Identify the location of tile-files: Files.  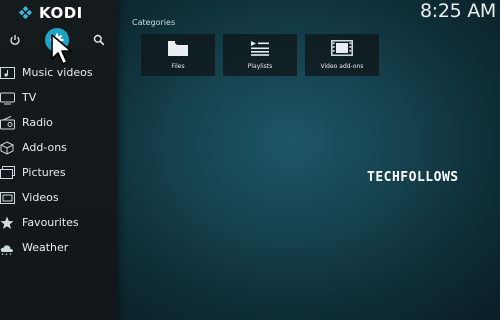
(178, 55).